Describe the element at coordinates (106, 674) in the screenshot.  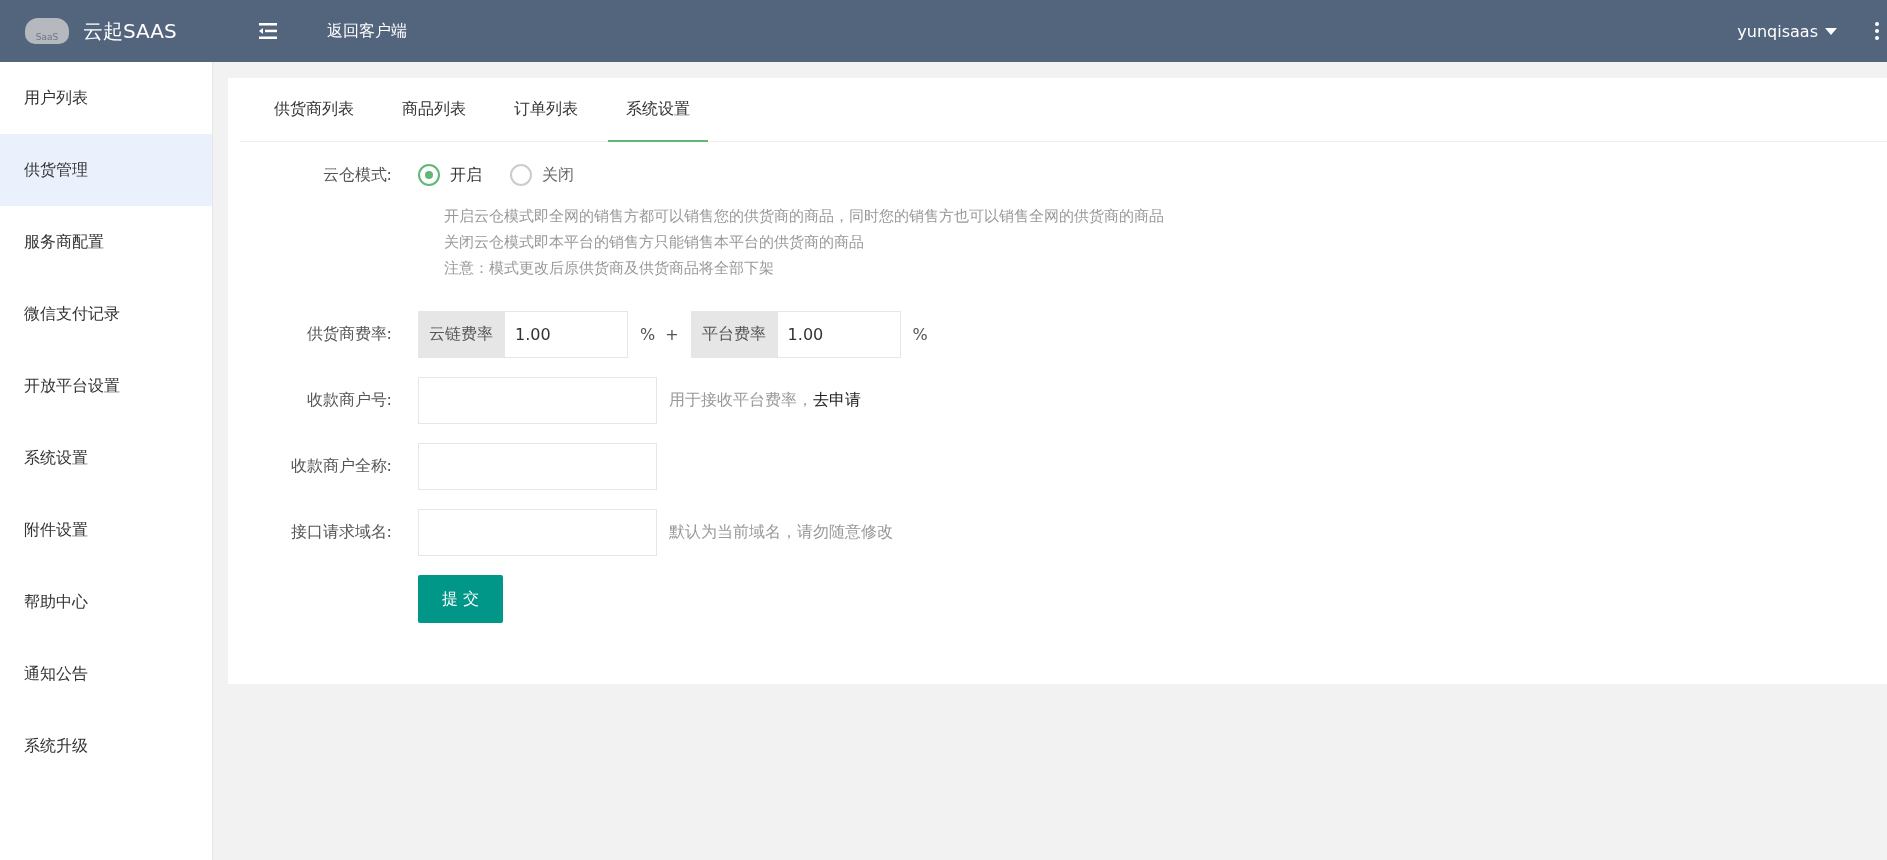
I see `sidebar-item: 通知公告` at that location.